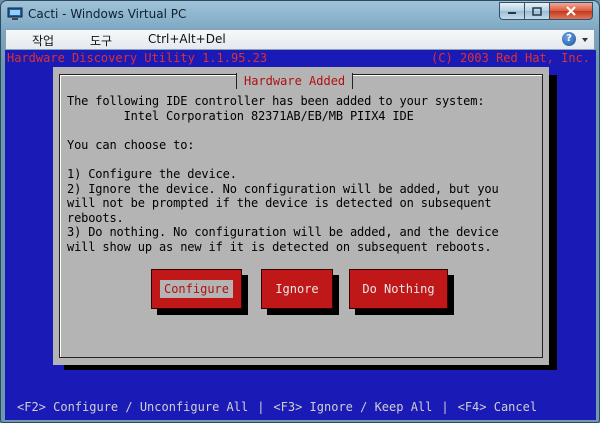  What do you see at coordinates (295, 81) in the screenshot?
I see `dialog-title: Hardware Added` at bounding box center [295, 81].